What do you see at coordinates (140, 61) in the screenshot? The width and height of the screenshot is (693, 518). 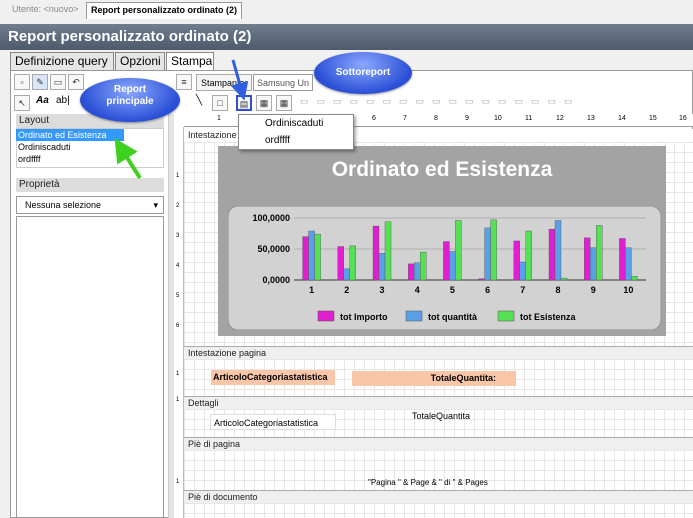 I see `tab-opzioni: Opzioni` at bounding box center [140, 61].